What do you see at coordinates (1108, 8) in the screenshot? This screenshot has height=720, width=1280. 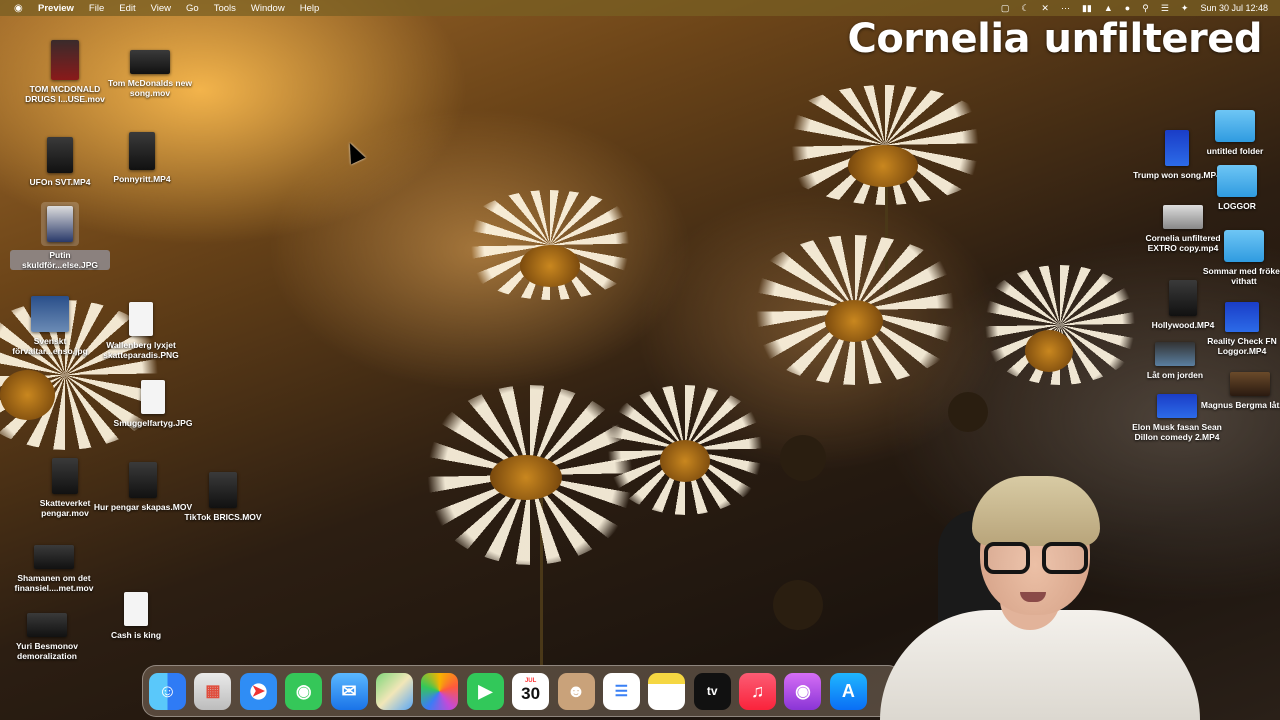 I see `wifi-icon: ▲` at bounding box center [1108, 8].